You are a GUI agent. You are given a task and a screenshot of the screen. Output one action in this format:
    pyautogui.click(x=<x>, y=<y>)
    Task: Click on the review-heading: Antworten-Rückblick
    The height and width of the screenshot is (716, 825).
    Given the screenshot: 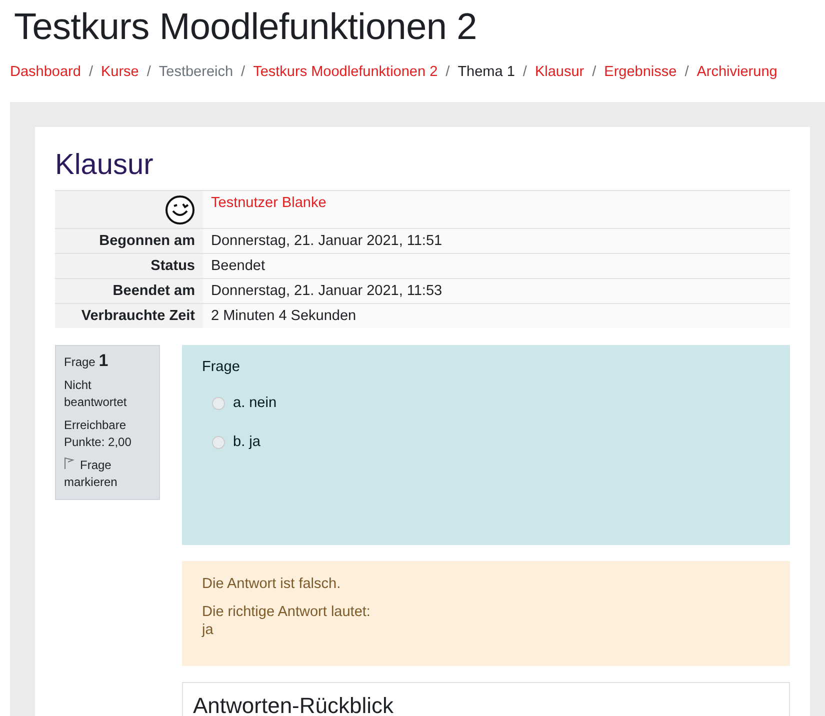 What is the action you would take?
    pyautogui.click(x=294, y=704)
    